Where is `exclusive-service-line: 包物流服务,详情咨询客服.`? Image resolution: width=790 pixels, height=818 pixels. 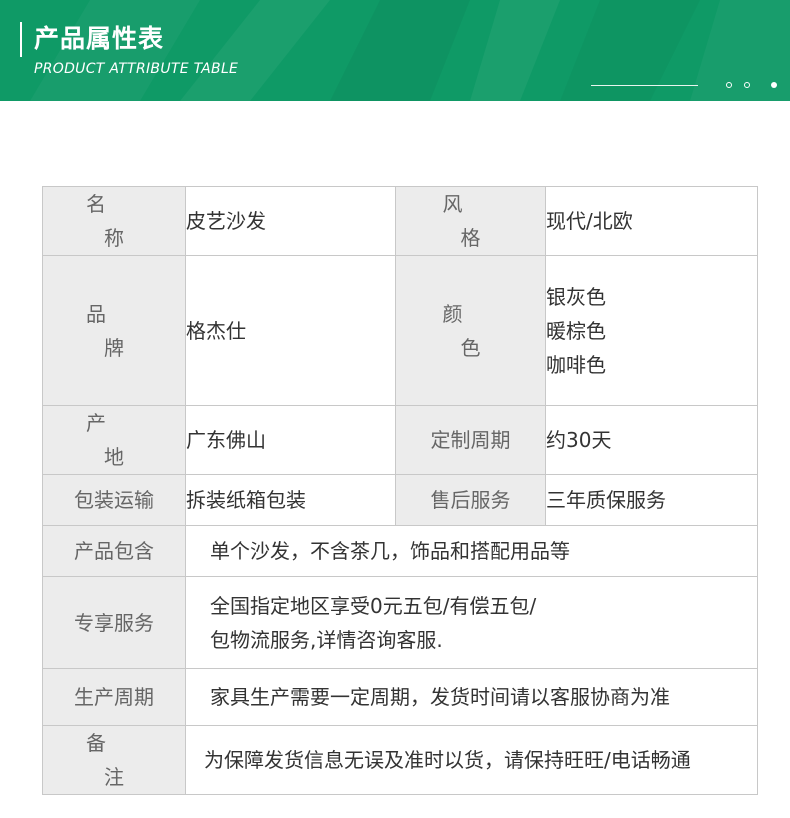
exclusive-service-line: 包物流服务,详情咨询客服. is located at coordinates (326, 639).